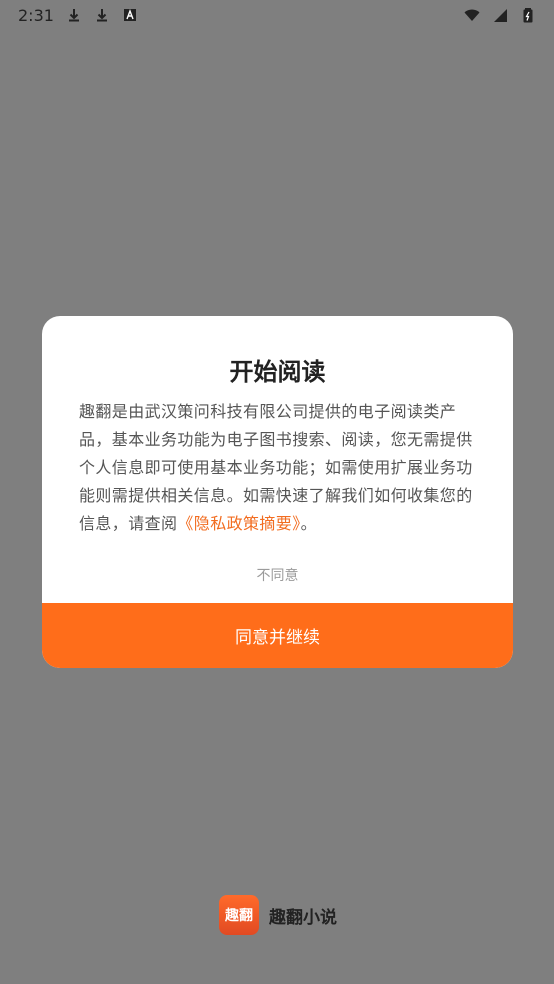 The height and width of the screenshot is (984, 554). What do you see at coordinates (277, 635) in the screenshot?
I see `agree-continue-button: 同意并继续` at bounding box center [277, 635].